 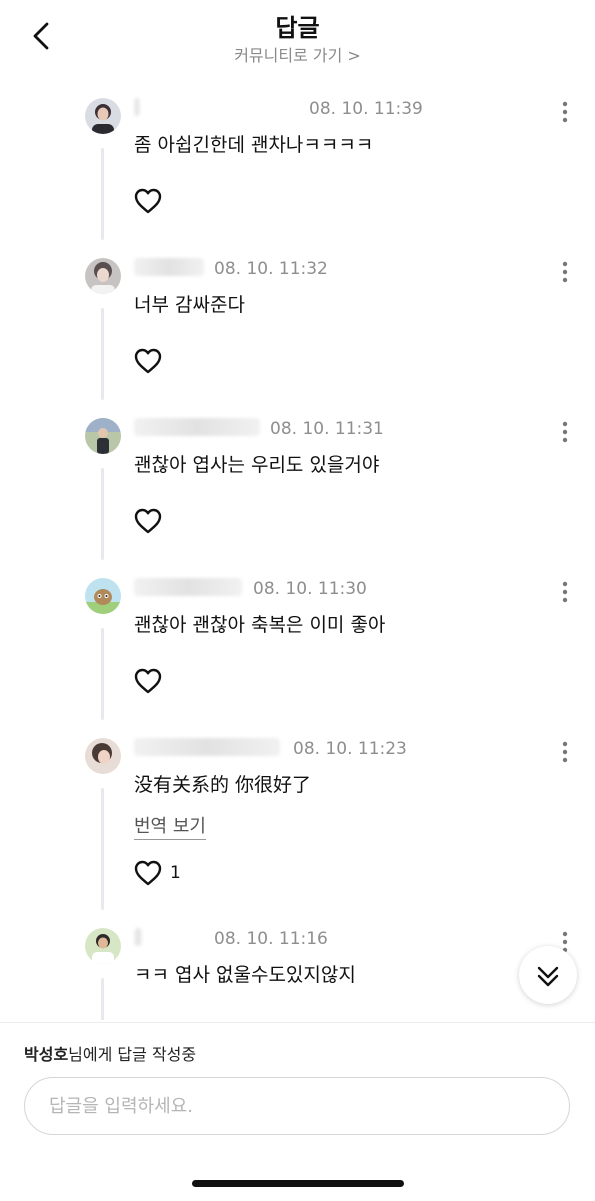 I want to click on reply-item: 08. 10. 11:30 괜찮아 괜찮아 축복은 이미 좋아, so click(x=297, y=650).